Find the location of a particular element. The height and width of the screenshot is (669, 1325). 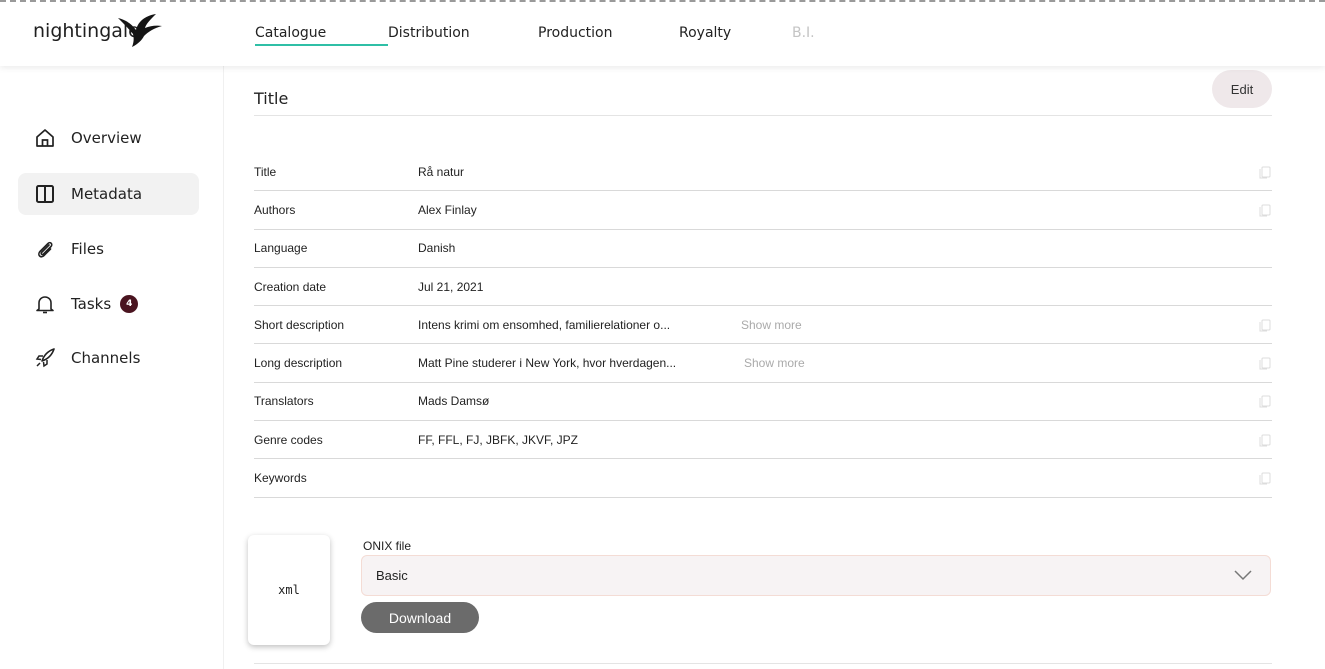

row-label: Creation date is located at coordinates (290, 286).